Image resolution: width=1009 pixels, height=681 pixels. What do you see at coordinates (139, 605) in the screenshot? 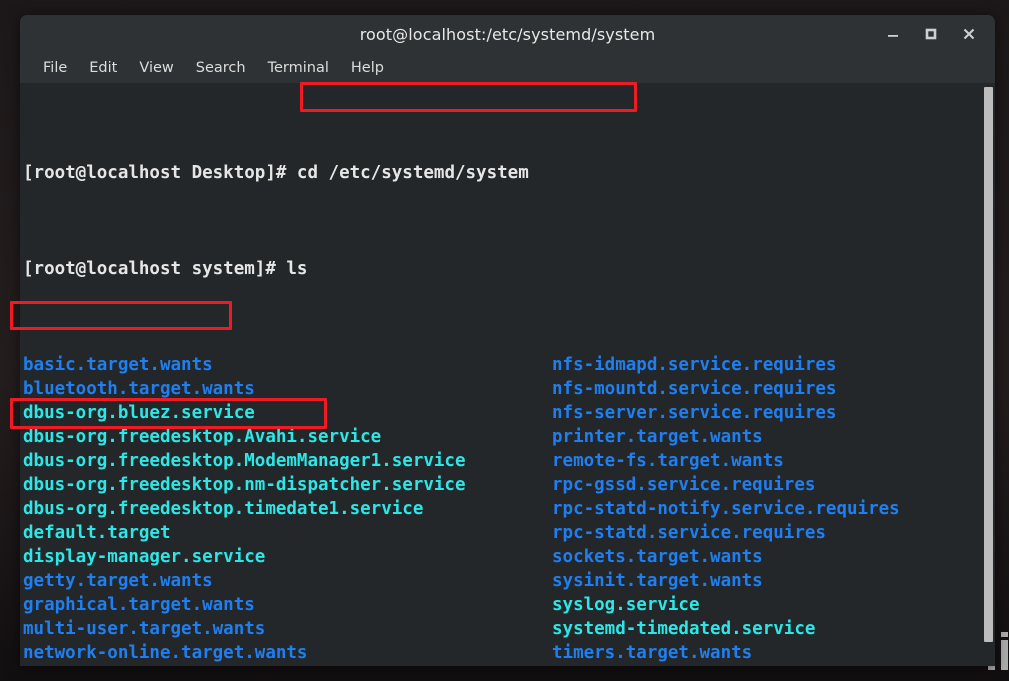
I see `ls-entry-graphical.target.wants: graphical.target.wants` at bounding box center [139, 605].